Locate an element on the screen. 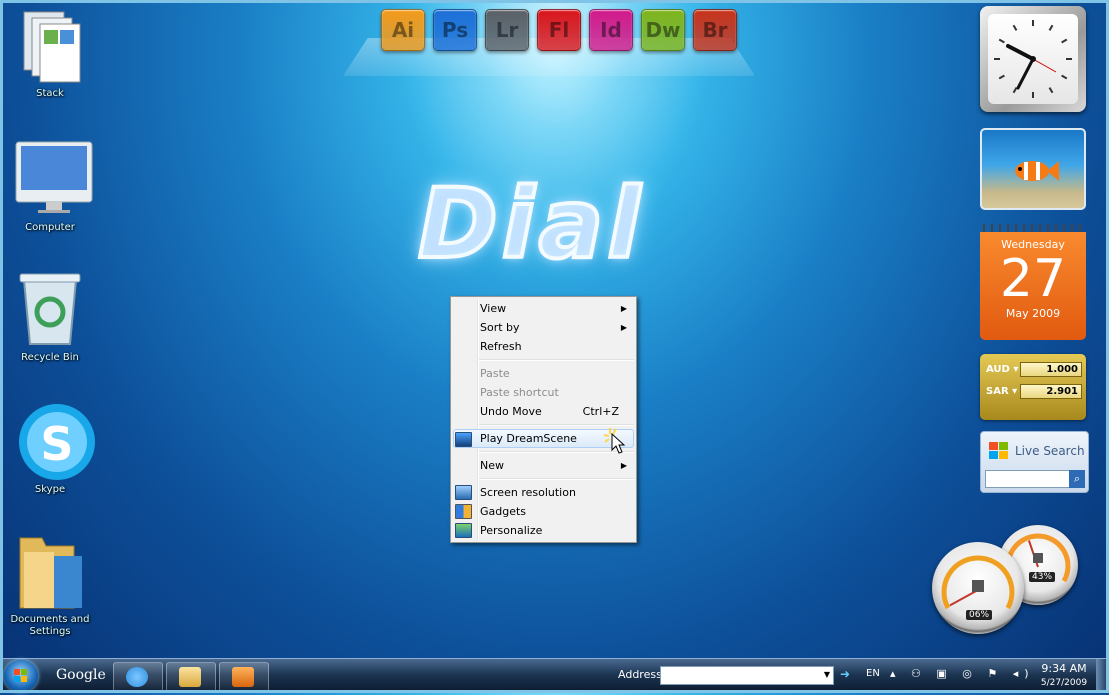 This screenshot has width=1109, height=695. desktop-icon-label: Skype is located at coordinates (50, 489).